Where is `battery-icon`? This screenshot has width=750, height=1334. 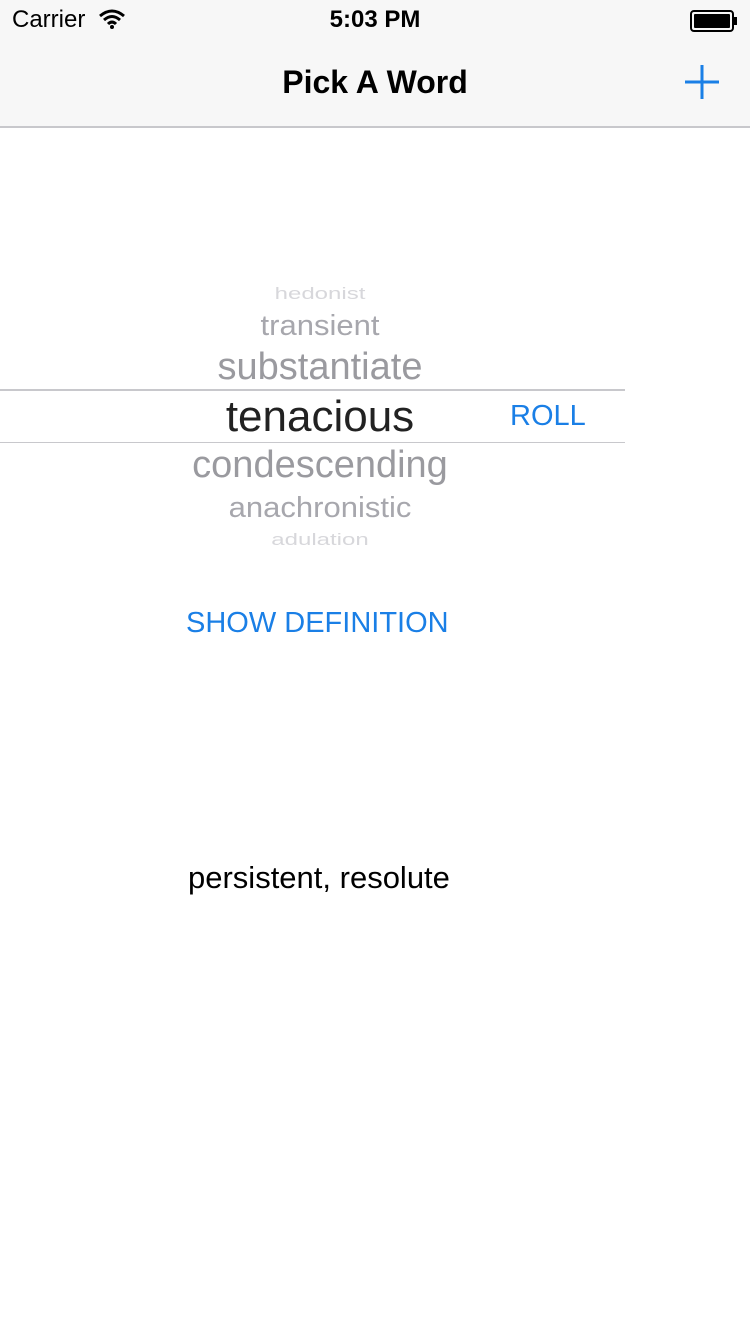
battery-icon is located at coordinates (713, 21).